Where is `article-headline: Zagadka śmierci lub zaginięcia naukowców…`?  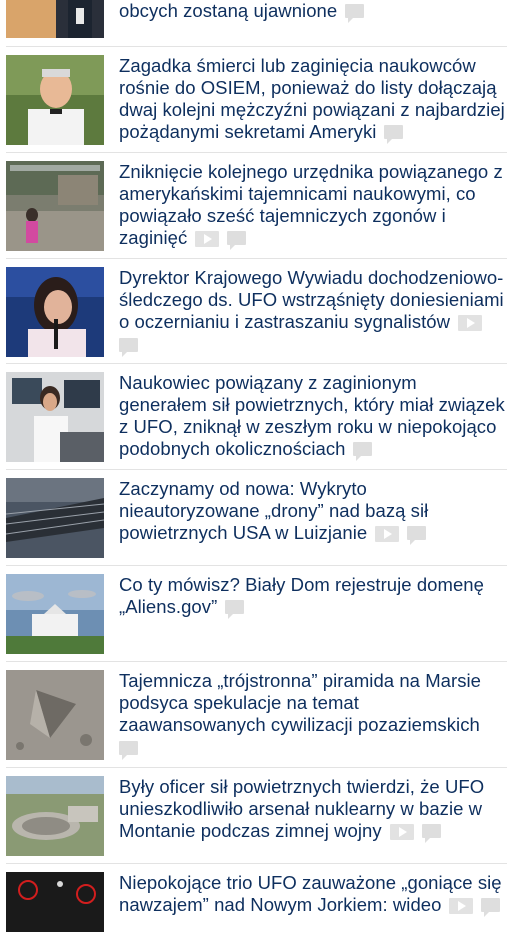 article-headline: Zagadka śmierci lub zaginięcia naukowców… is located at coordinates (313, 99).